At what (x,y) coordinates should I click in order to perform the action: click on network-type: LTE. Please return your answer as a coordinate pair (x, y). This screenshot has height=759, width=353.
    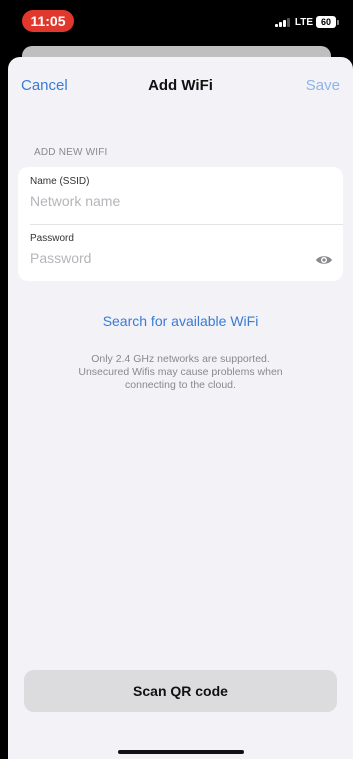
    Looking at the image, I should click on (303, 22).